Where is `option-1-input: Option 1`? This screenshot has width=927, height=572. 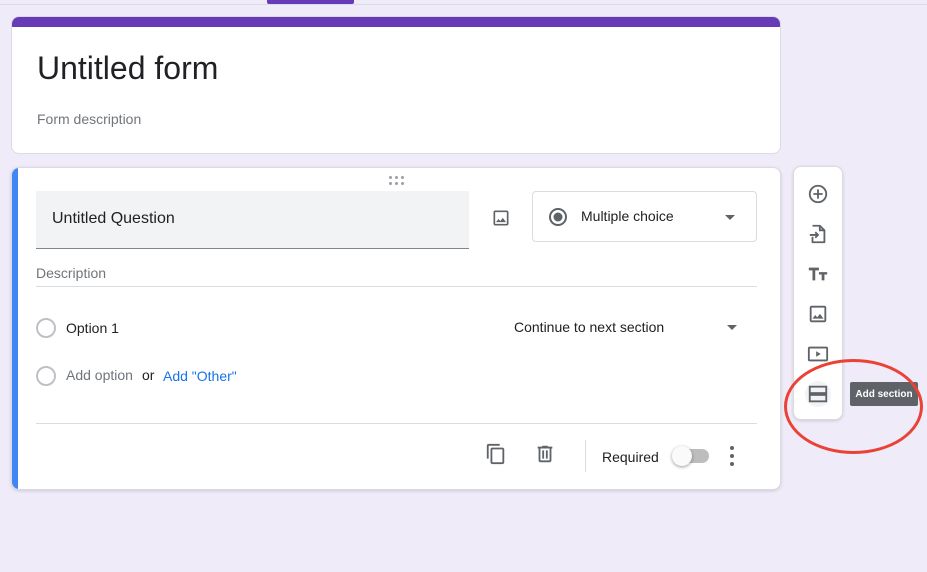
option-1-input: Option 1 is located at coordinates (92, 328).